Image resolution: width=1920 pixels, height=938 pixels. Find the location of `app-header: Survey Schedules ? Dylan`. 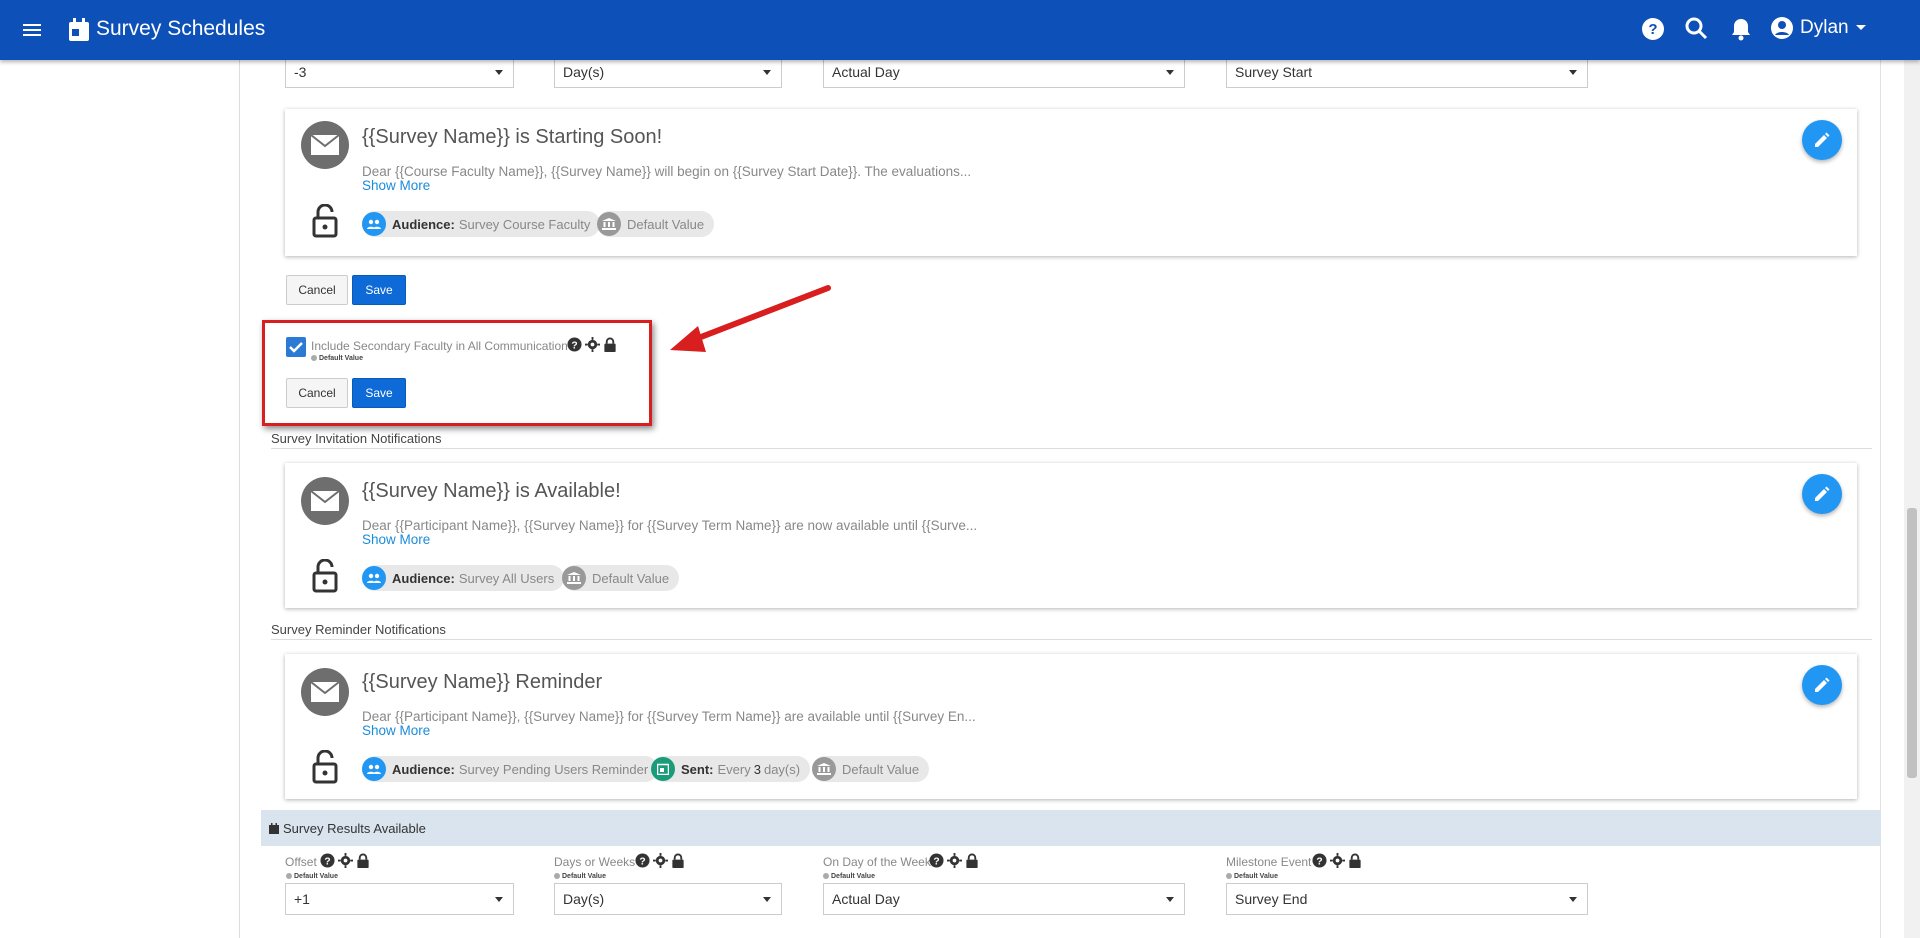

app-header: Survey Schedules ? Dylan is located at coordinates (960, 30).